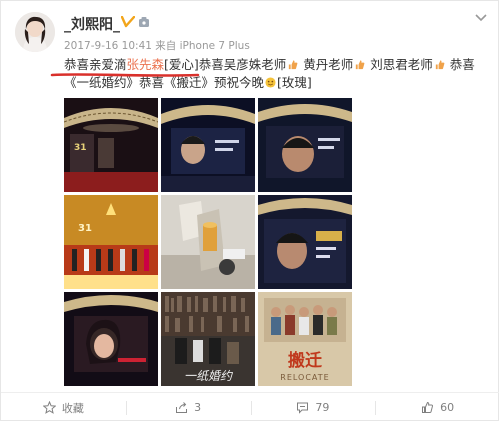 This screenshot has height=422, width=499. I want to click on thumb-screen-portrait, so click(305, 145).